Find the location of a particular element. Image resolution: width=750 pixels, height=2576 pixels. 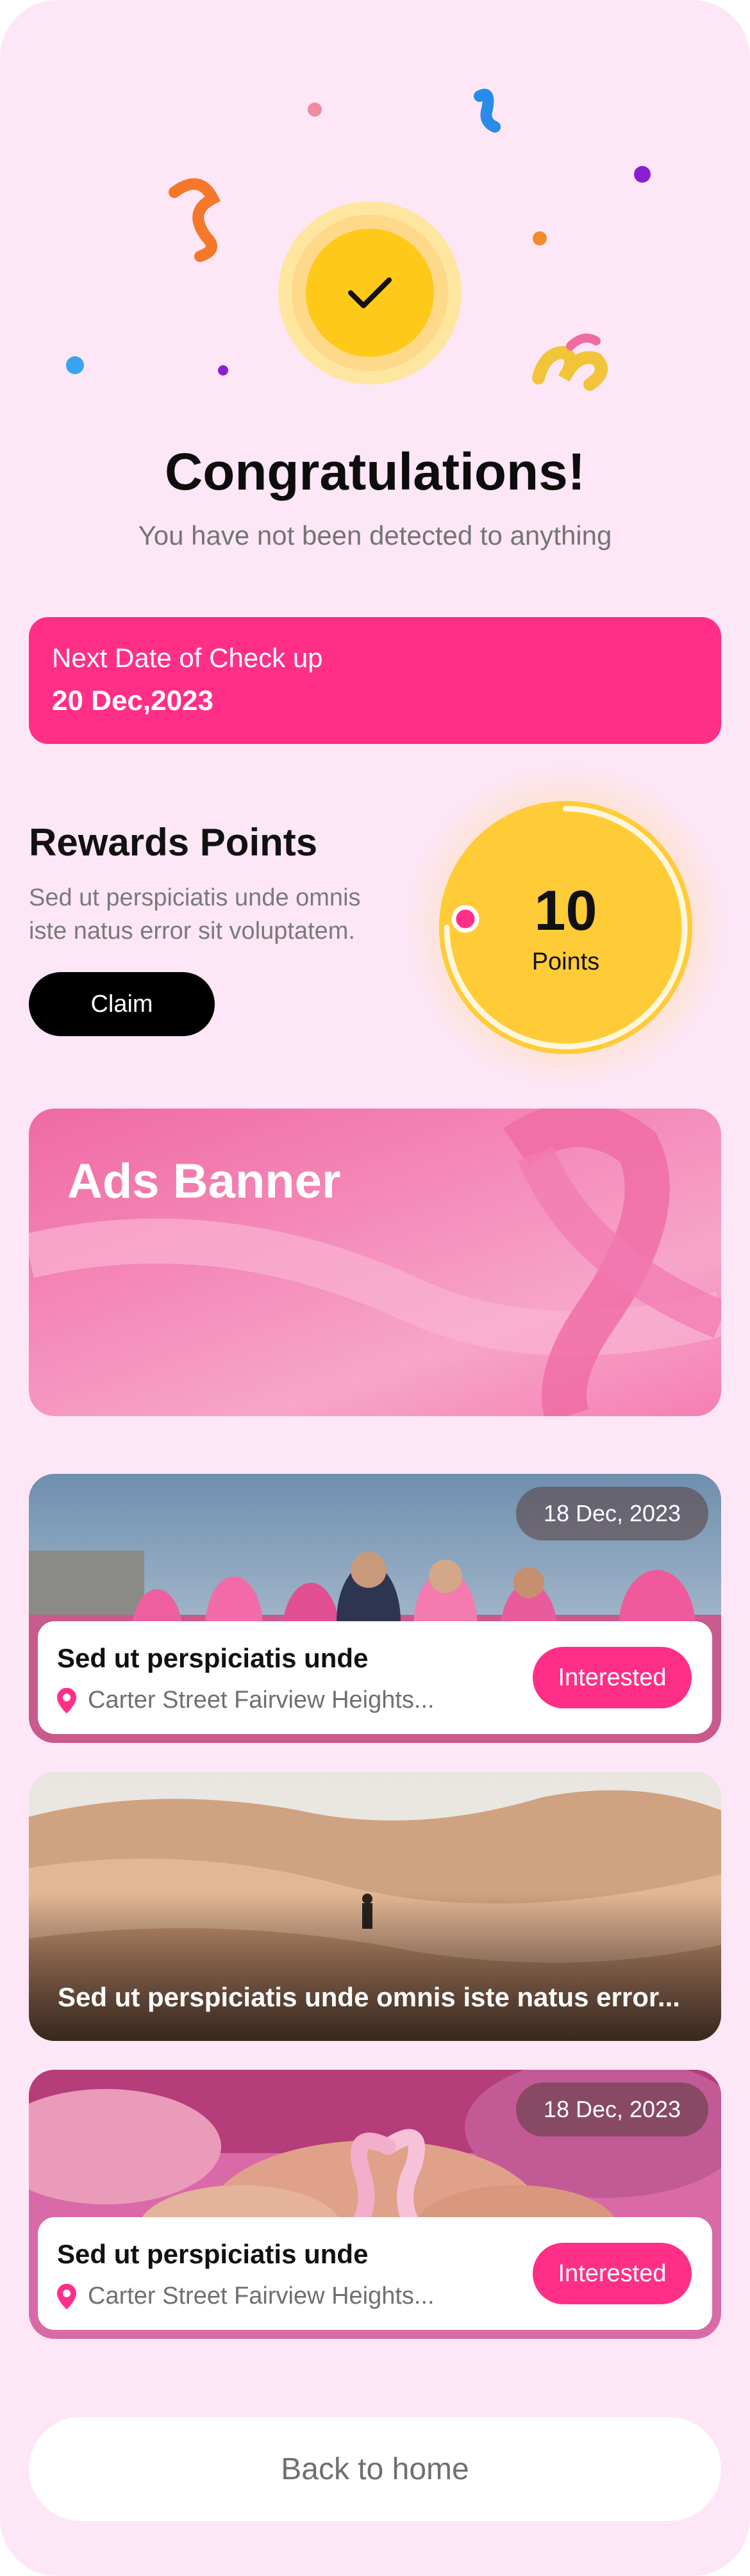

rewards-title: Rewards Points is located at coordinates (174, 842).